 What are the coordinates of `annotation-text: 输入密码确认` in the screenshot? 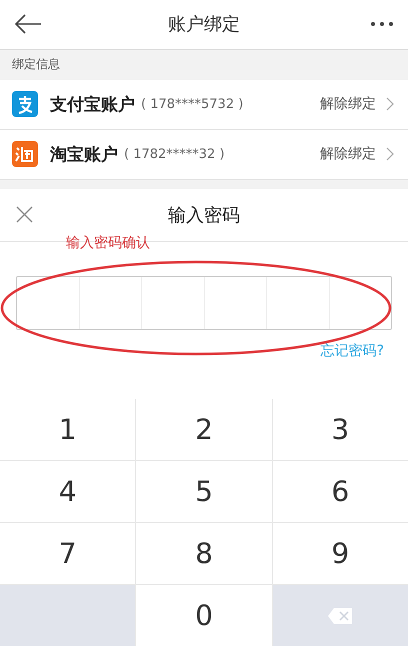 It's located at (108, 243).